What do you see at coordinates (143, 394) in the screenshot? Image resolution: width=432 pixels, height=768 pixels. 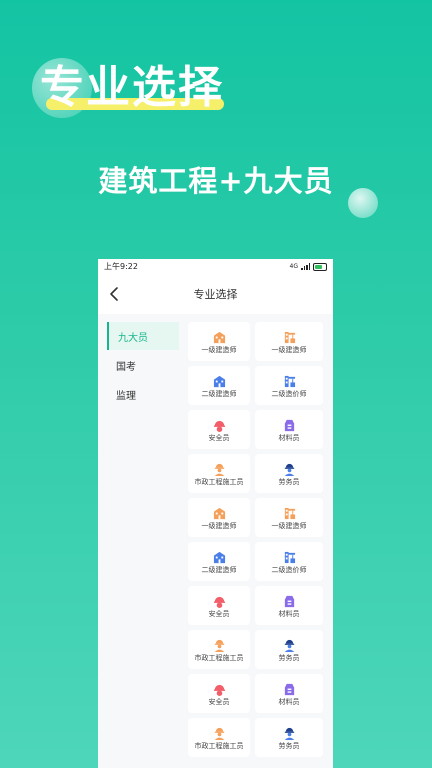 I see `sidebar-item-jianli: 监理` at bounding box center [143, 394].